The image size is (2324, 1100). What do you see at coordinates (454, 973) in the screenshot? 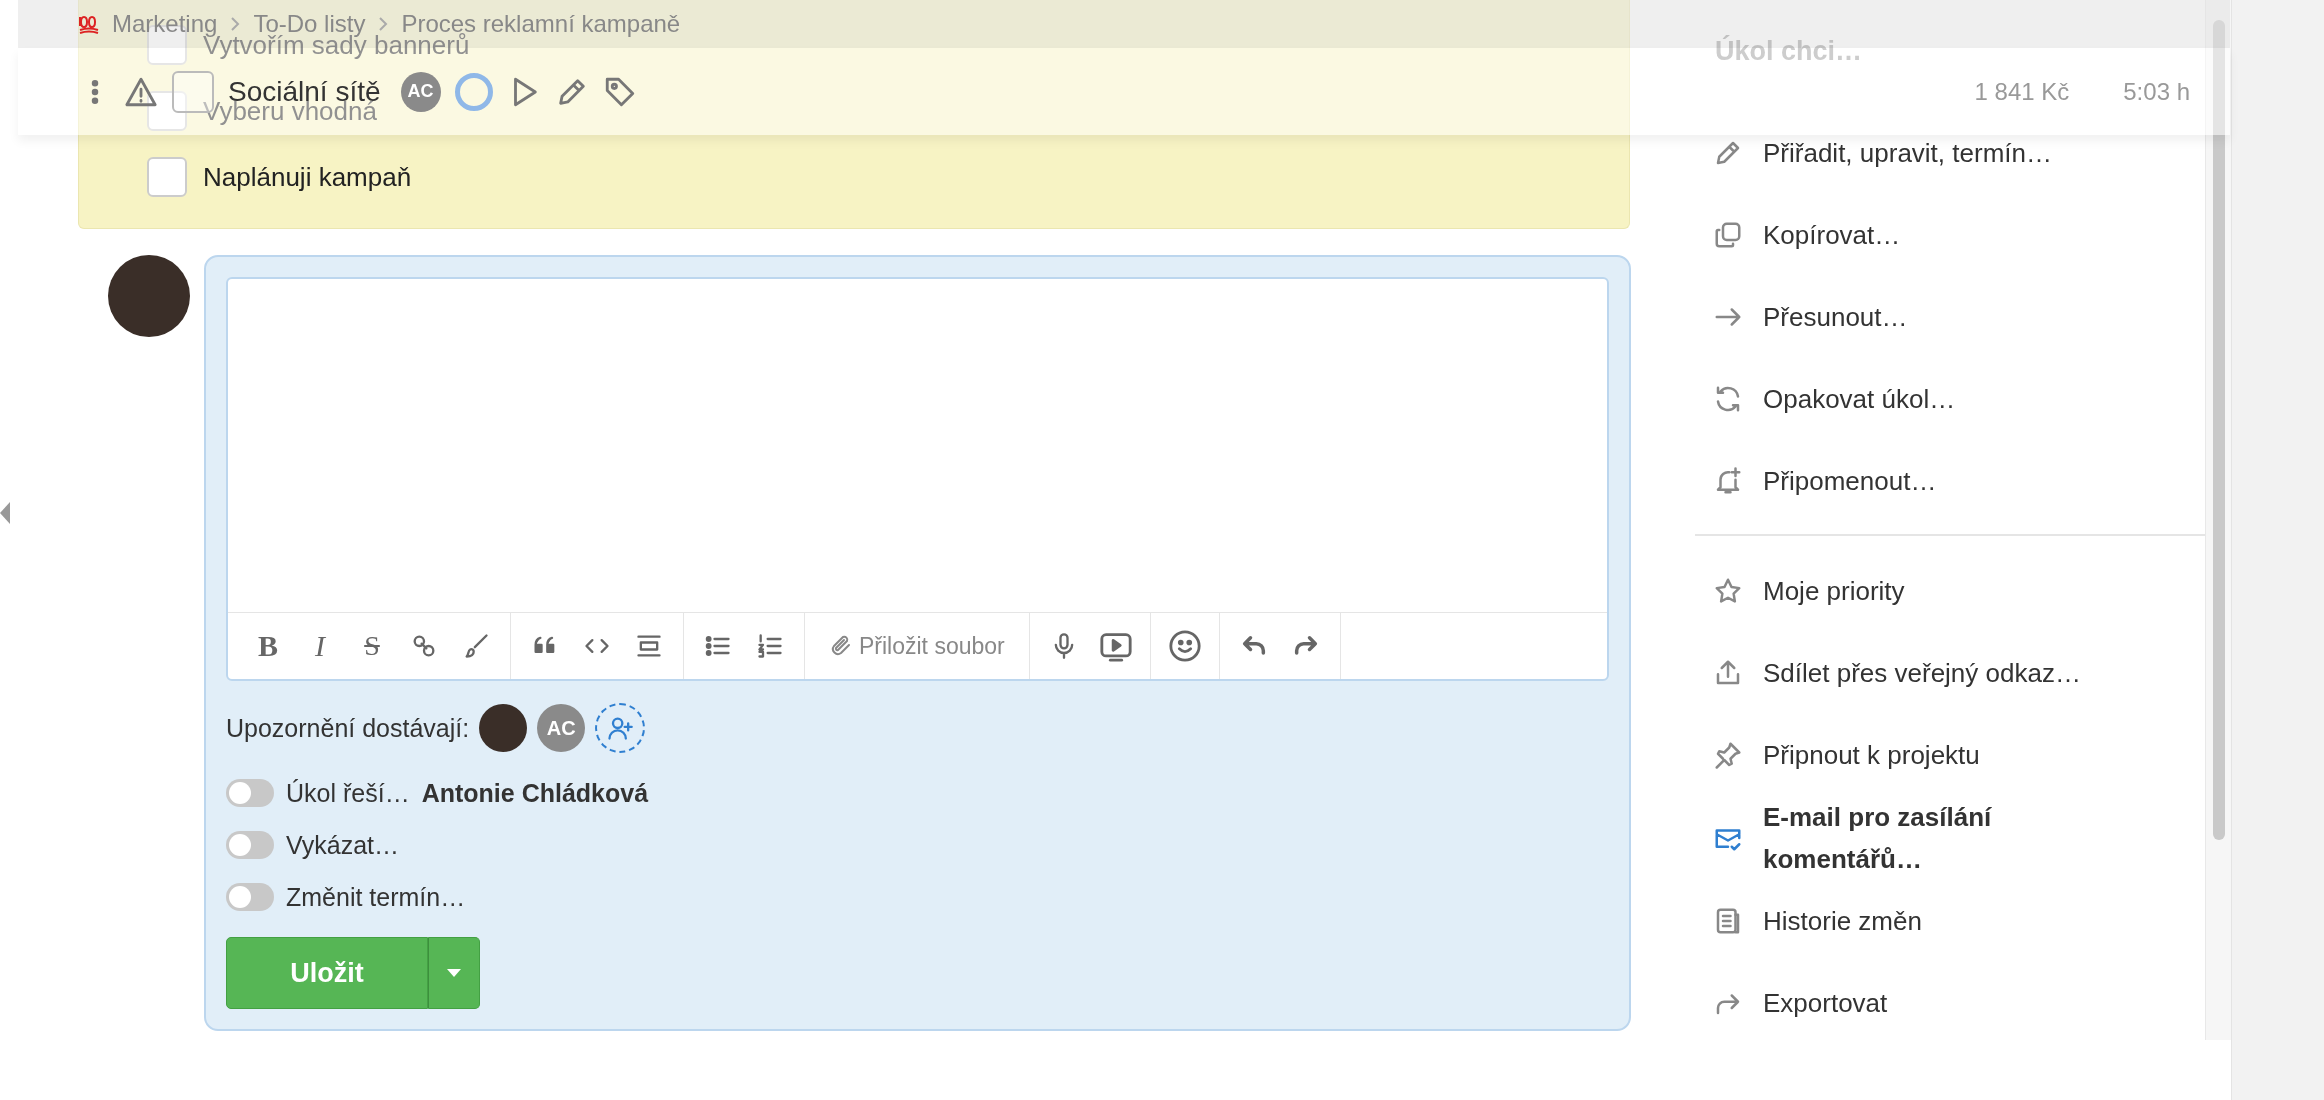
I see `caret-icon` at bounding box center [454, 973].